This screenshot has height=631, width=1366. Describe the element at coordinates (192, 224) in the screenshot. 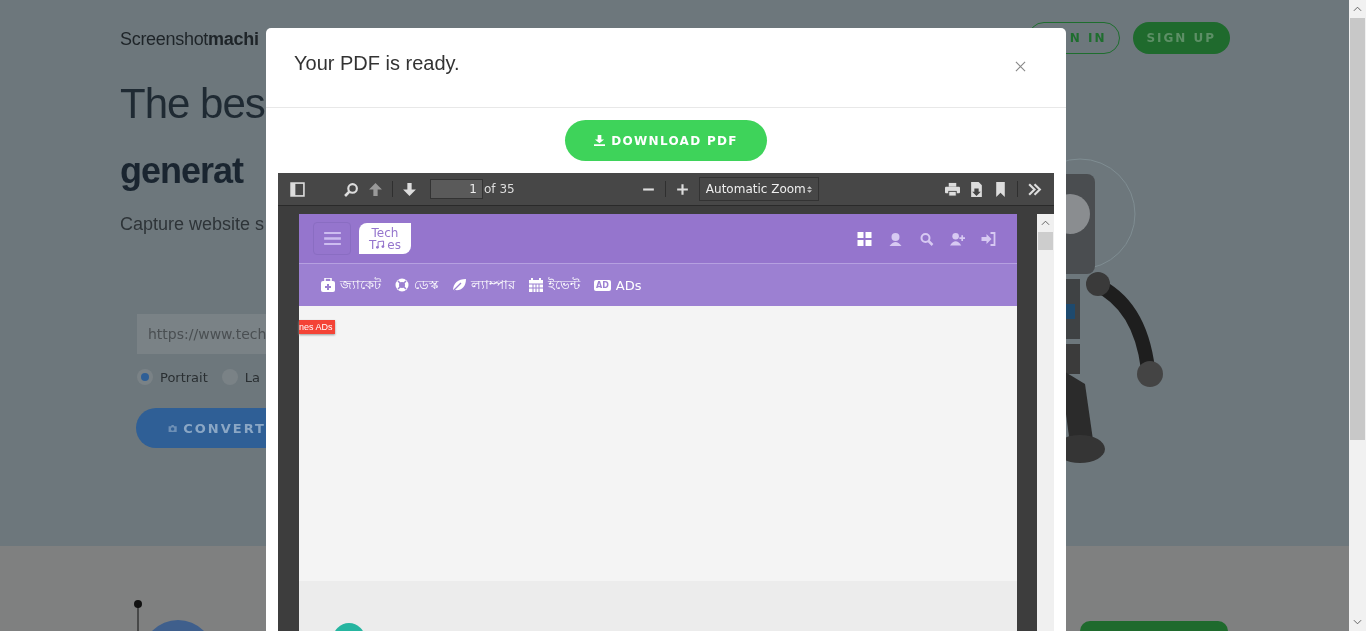

I see `hero-subtitle: Capture website s` at that location.